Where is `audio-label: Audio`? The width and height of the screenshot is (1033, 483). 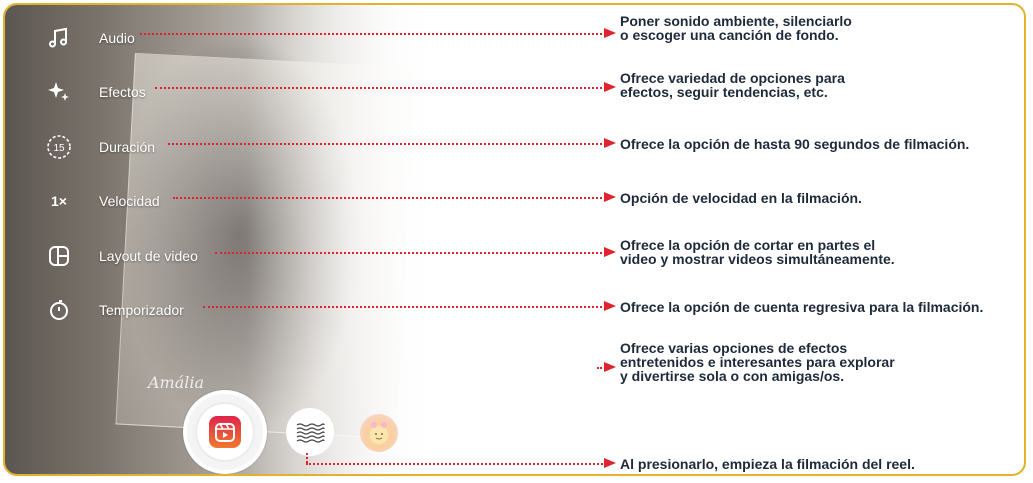 audio-label: Audio is located at coordinates (117, 38).